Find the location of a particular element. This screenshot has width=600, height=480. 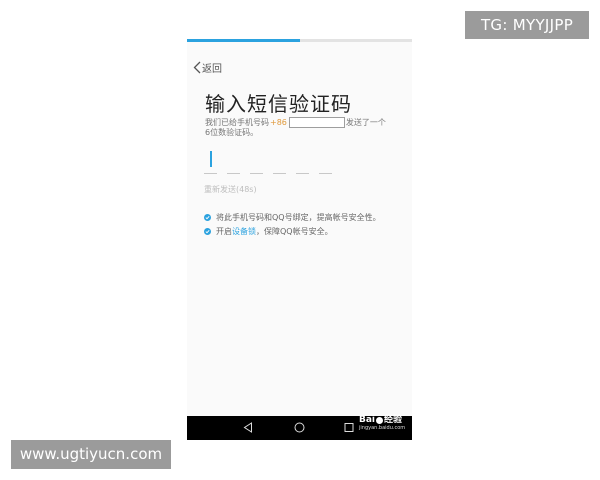

tips-list: 将此手机号码和QQ号绑定，提高帐号安全性。 开启 设备锁 ，保障QQ帐号安全。 is located at coordinates (292, 224).